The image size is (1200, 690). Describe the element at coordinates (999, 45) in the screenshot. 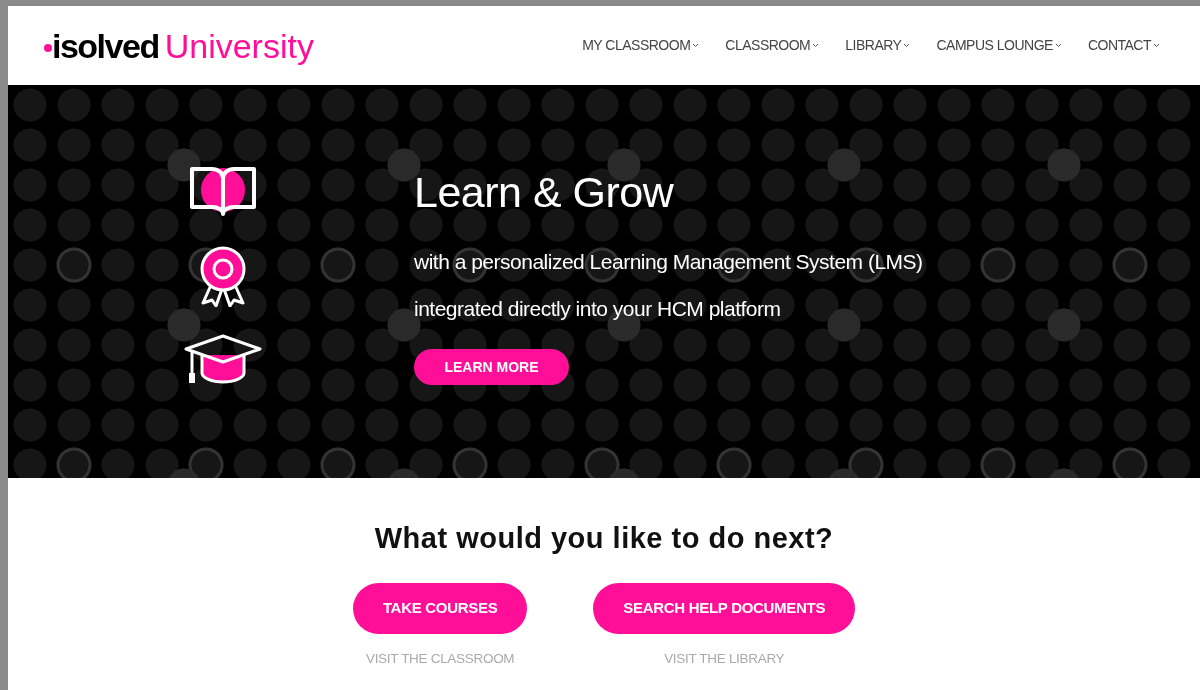

I see `nav-link: CAMPUS LOUNGE` at that location.